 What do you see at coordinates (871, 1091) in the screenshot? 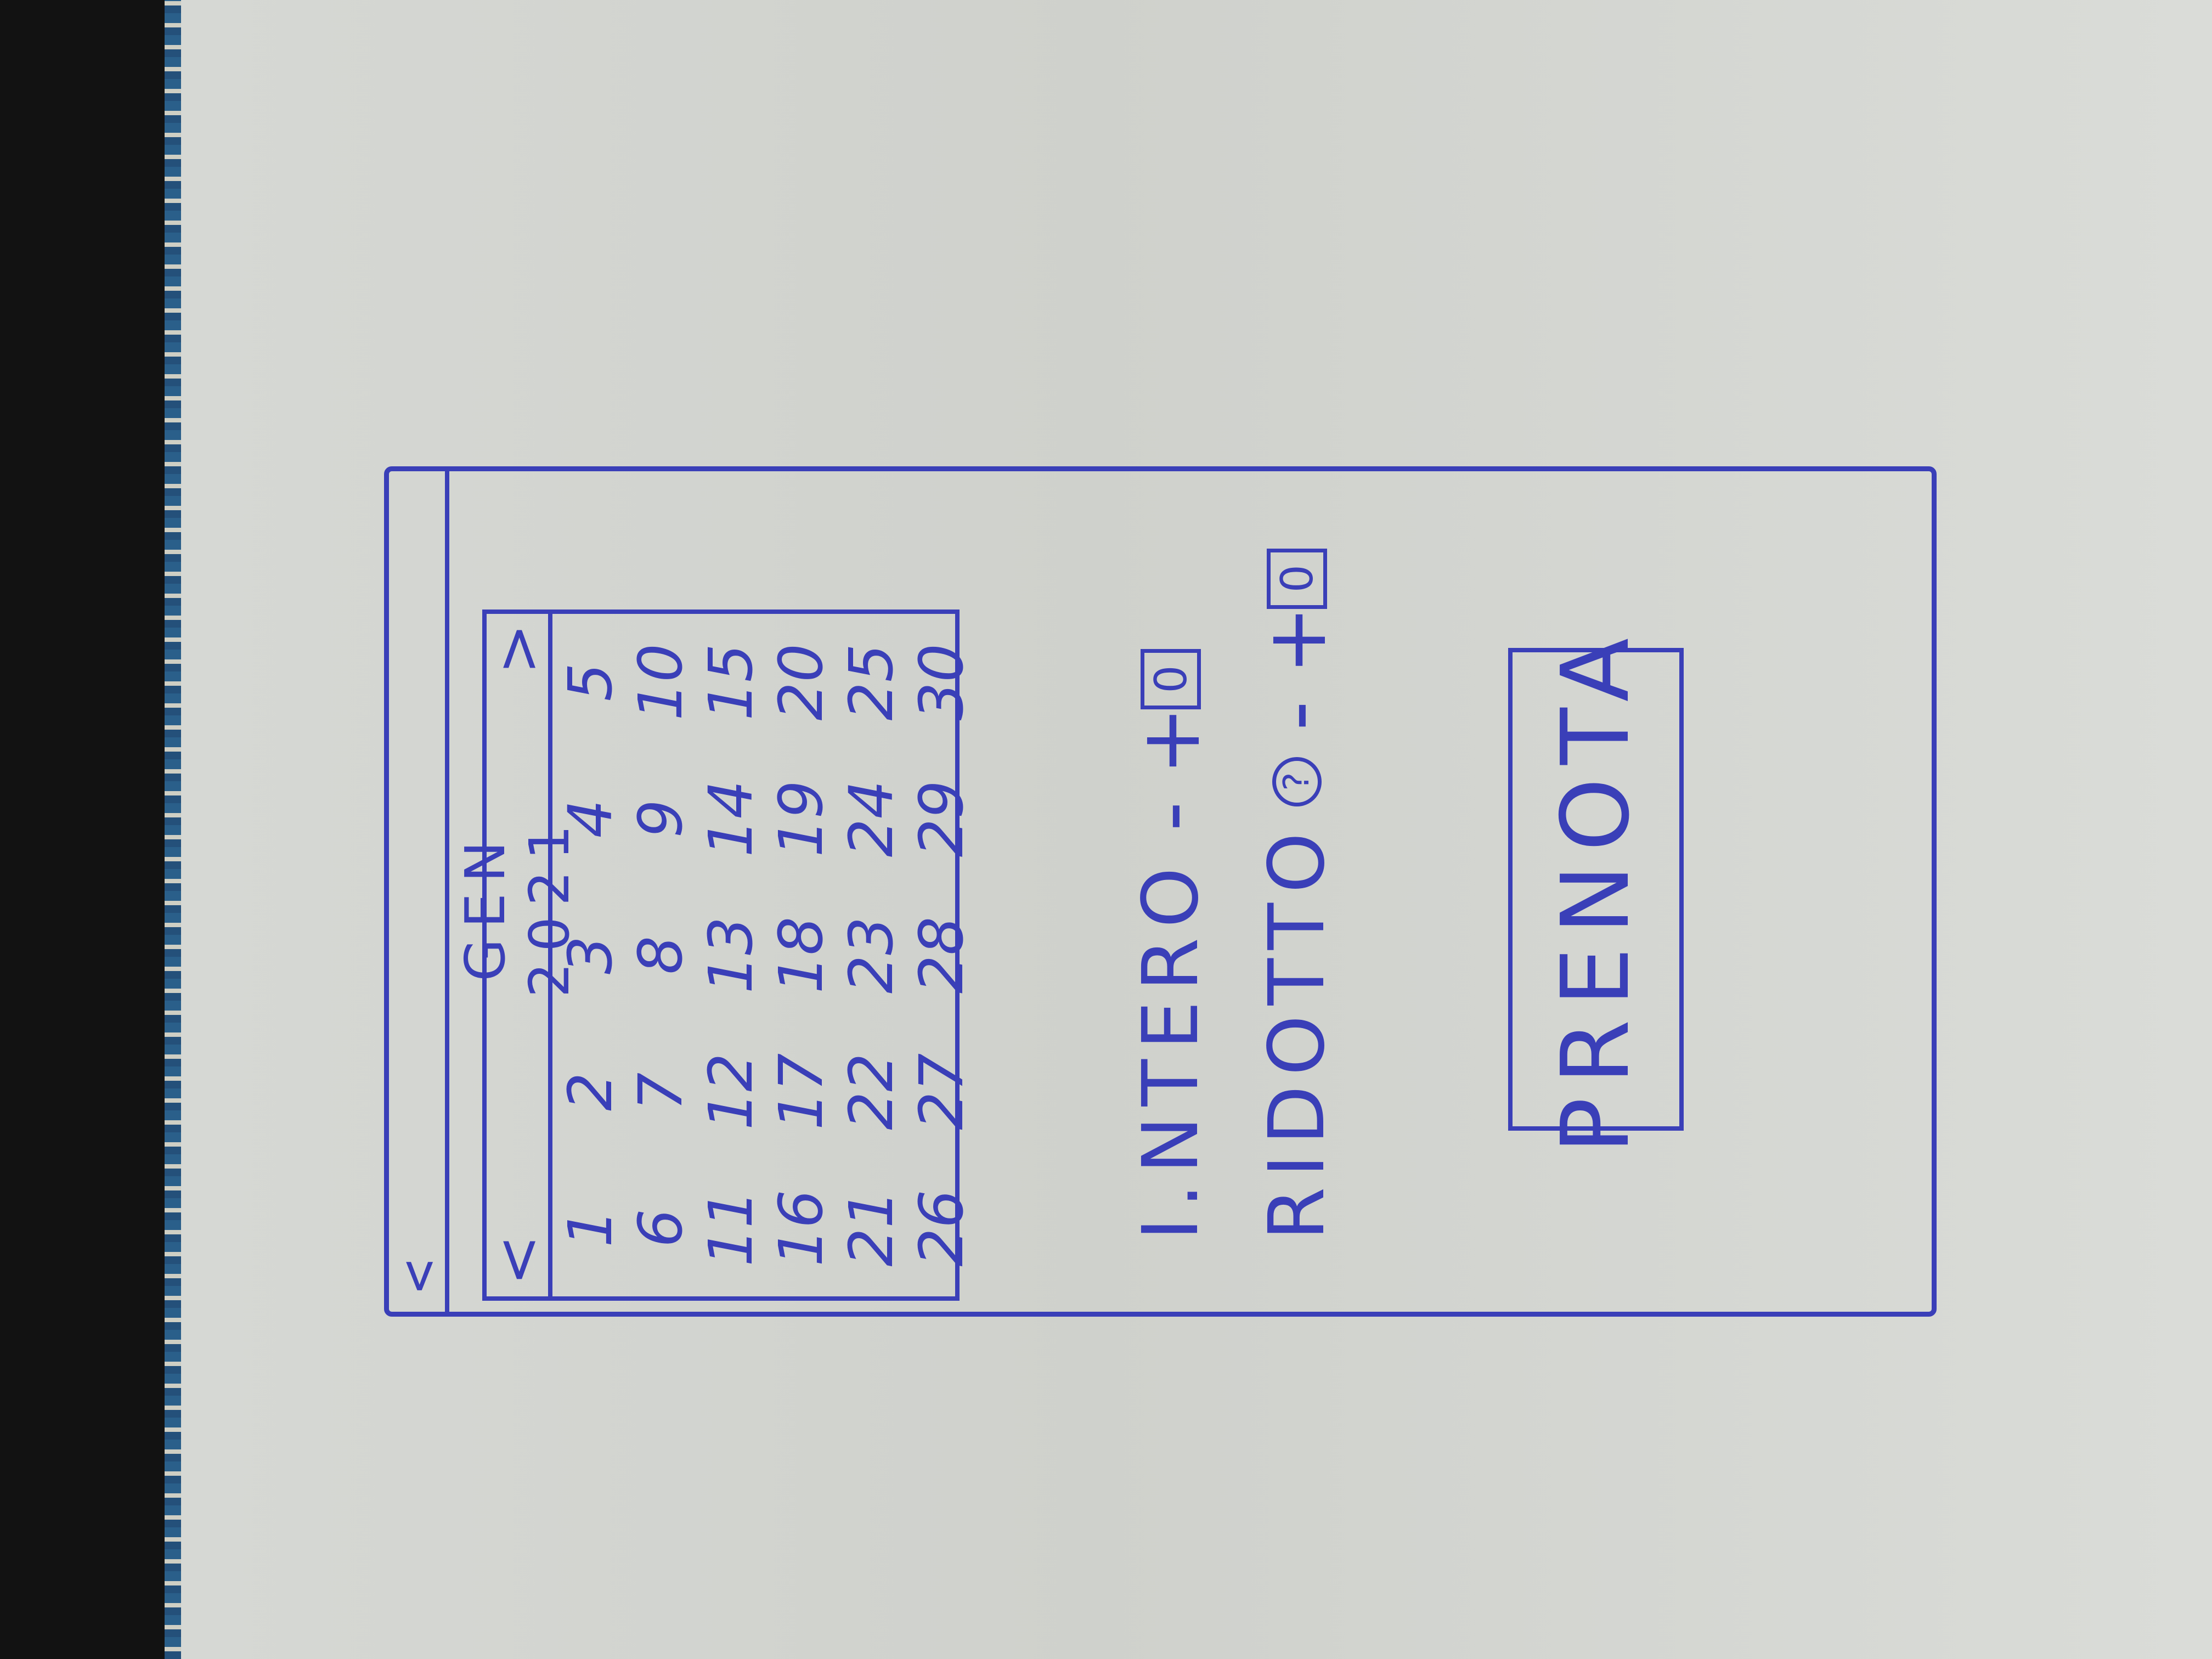
I see `calendar-day: 22` at bounding box center [871, 1091].